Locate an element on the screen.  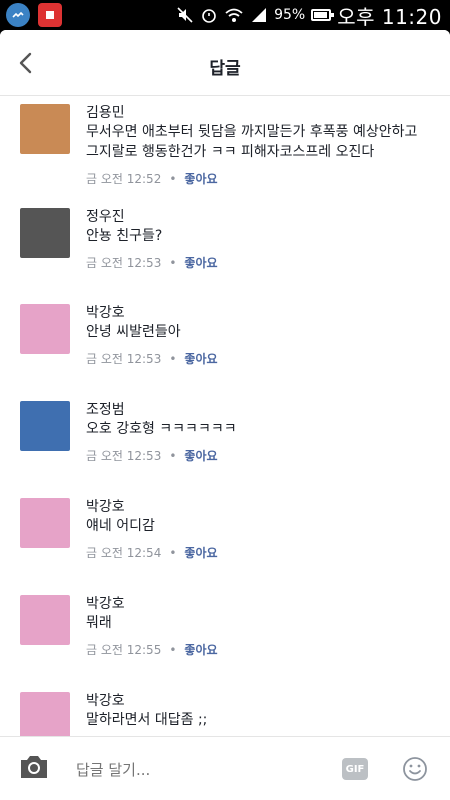
battery-icon is located at coordinates (323, 15).